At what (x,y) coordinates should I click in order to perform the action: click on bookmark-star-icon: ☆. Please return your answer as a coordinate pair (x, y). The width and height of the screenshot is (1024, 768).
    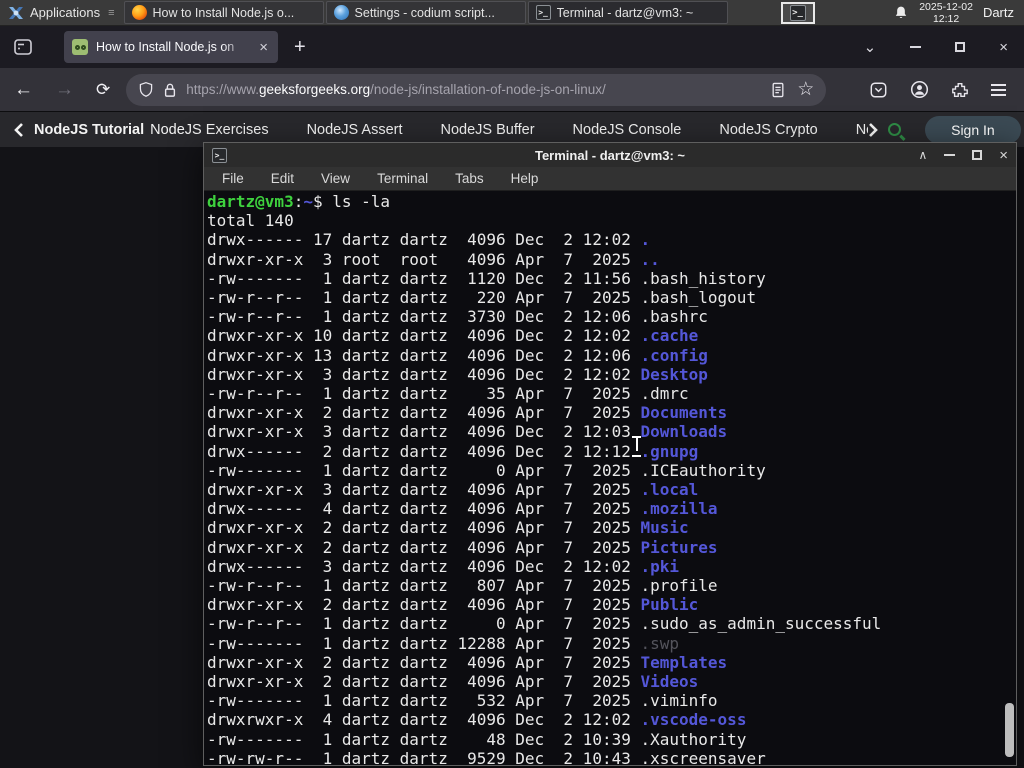
    Looking at the image, I should click on (805, 89).